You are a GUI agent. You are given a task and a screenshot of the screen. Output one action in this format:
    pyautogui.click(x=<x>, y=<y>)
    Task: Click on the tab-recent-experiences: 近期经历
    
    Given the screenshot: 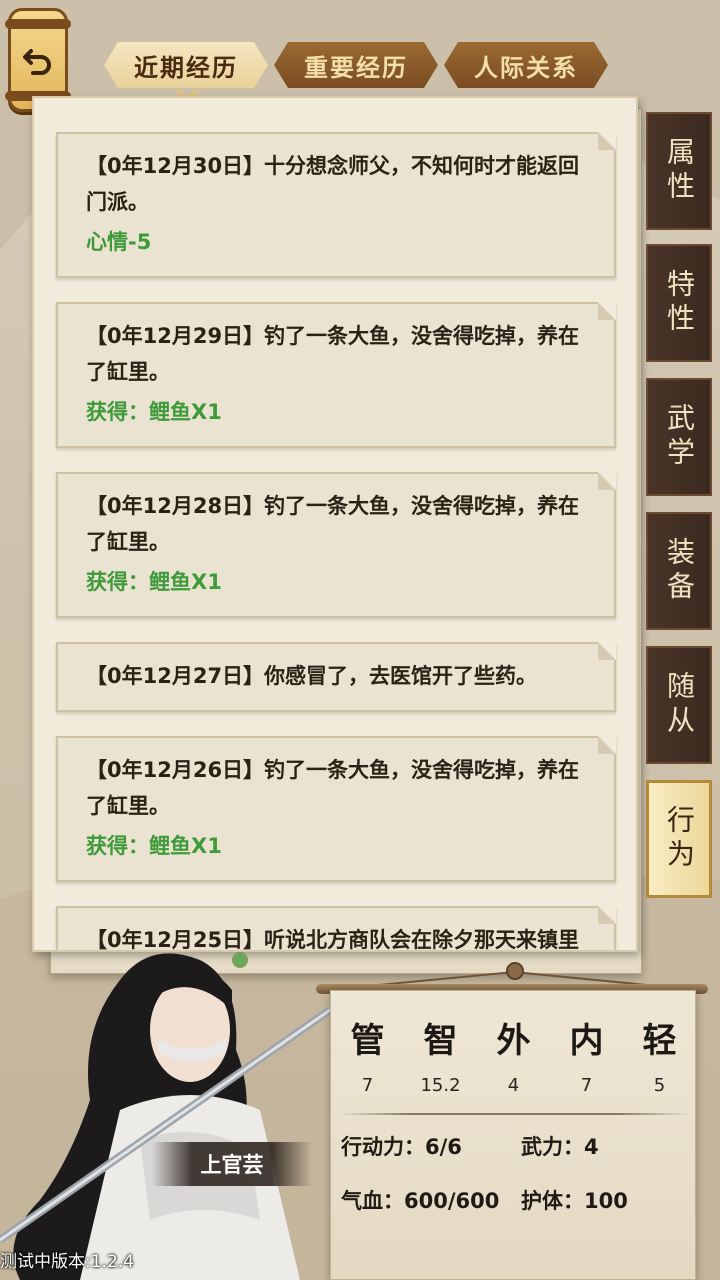 What is the action you would take?
    pyautogui.click(x=186, y=65)
    